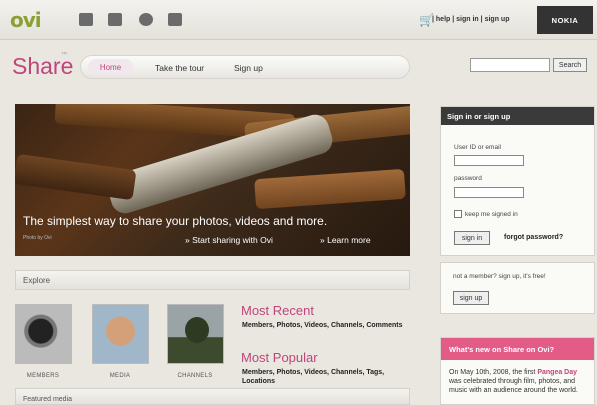 The height and width of the screenshot is (405, 597). Describe the element at coordinates (37, 238) in the screenshot. I see `hero-credit: Photo by Ovi` at that location.